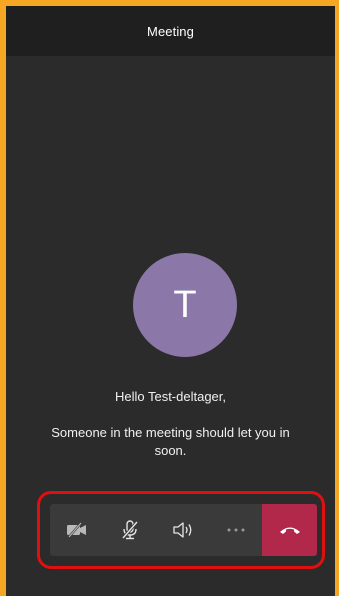  I want to click on more-options-button, so click(235, 530).